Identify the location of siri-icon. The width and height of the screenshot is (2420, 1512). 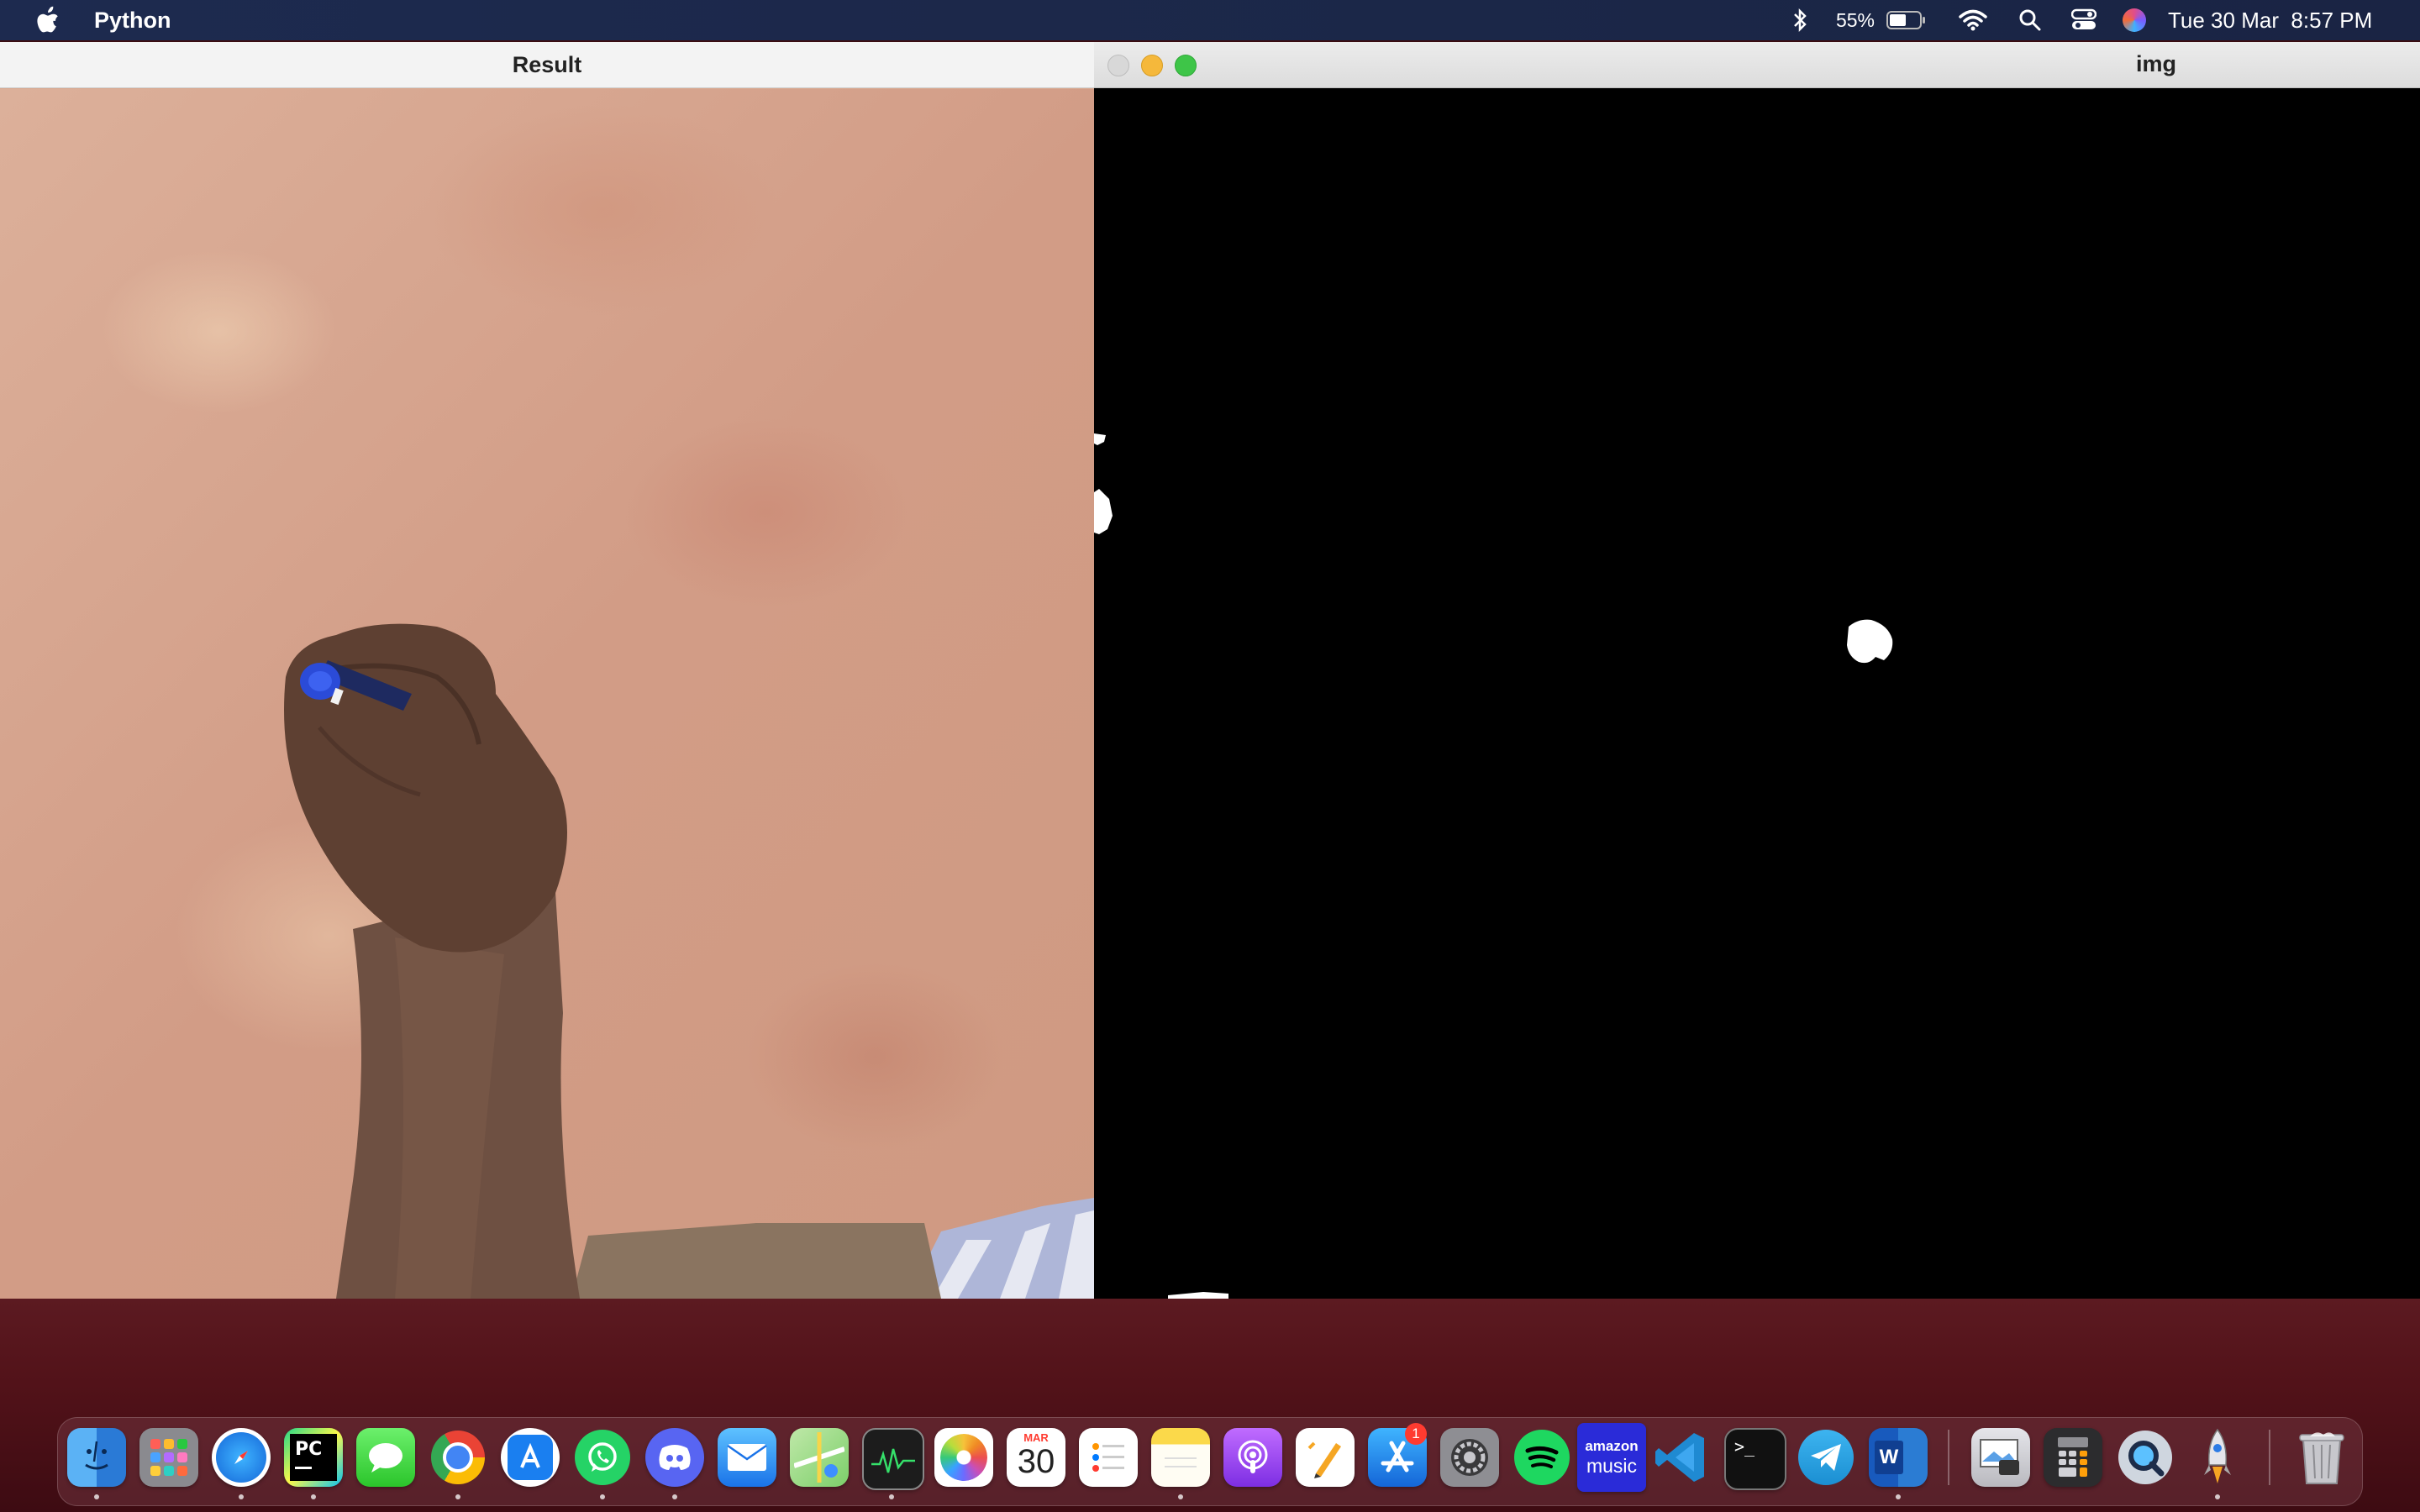
(2134, 20).